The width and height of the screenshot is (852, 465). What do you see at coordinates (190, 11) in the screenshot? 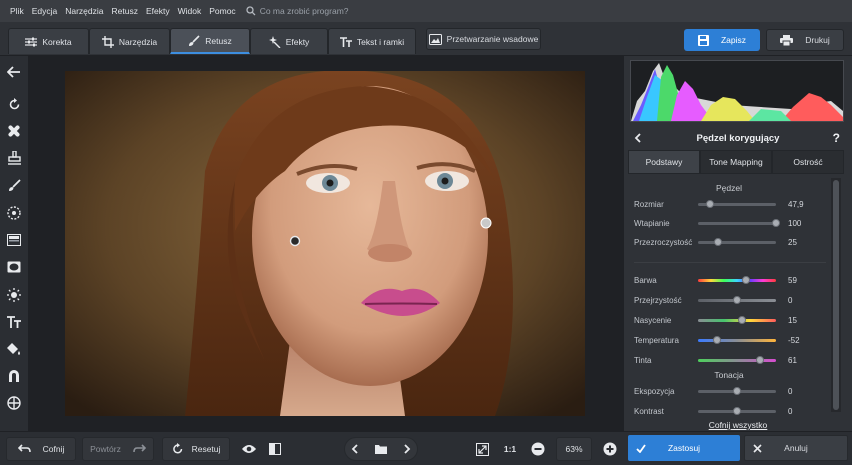
I see `menu-view: Widok` at bounding box center [190, 11].